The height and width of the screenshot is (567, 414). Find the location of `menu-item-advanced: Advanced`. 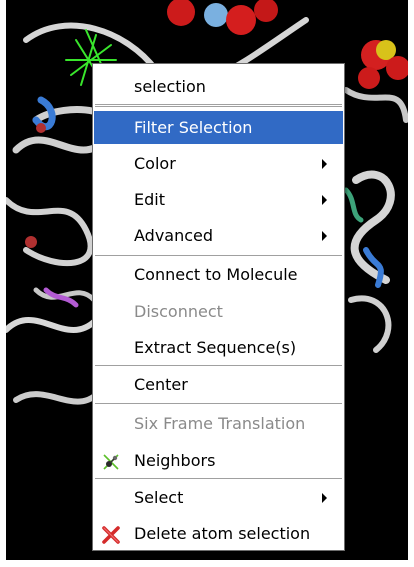

menu-item-advanced: Advanced is located at coordinates (218, 235).